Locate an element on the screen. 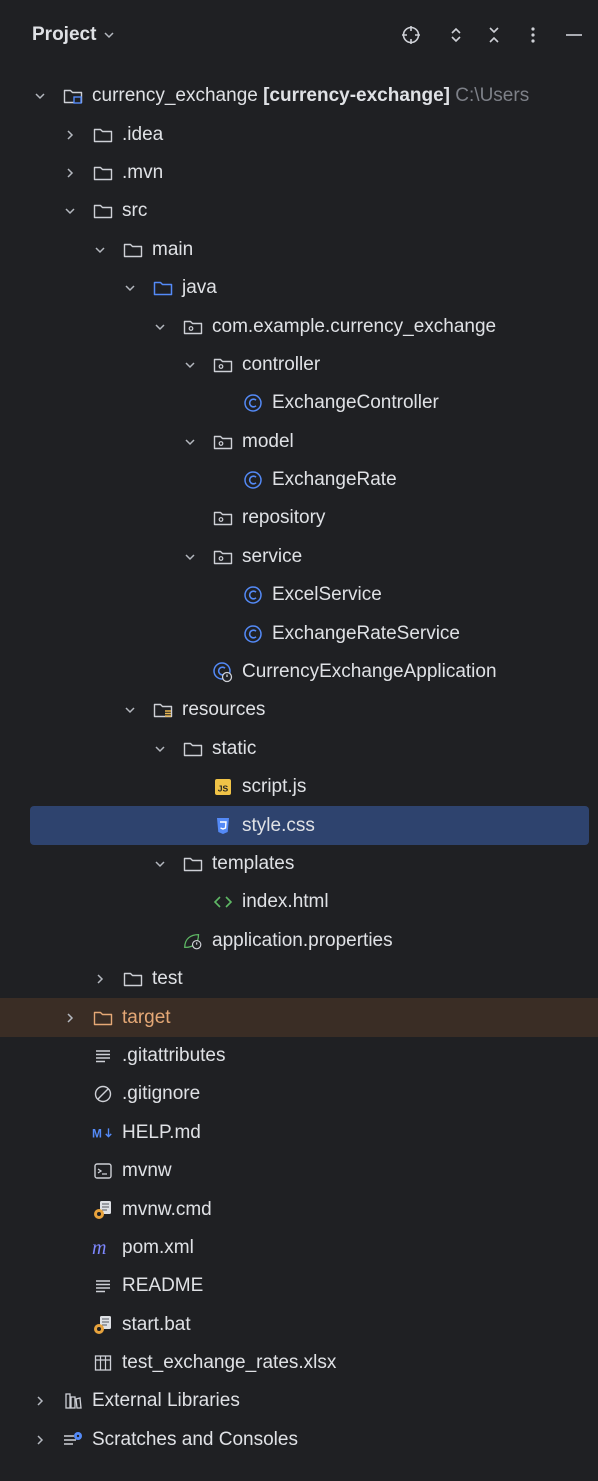 This screenshot has width=598, height=1481. tree-node-gitignore: .gitignore is located at coordinates (299, 1094).